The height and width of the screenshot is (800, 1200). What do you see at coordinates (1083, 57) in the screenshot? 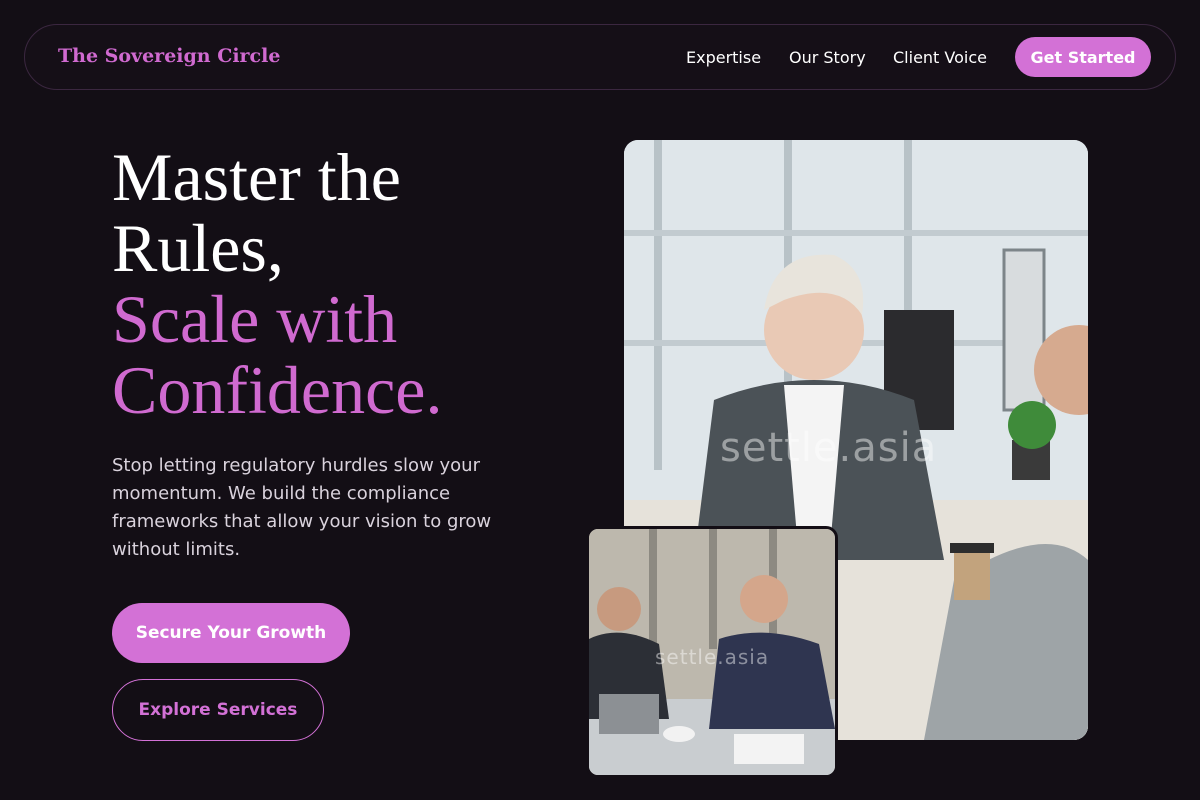
I see `get-started-button: Get Started` at bounding box center [1083, 57].